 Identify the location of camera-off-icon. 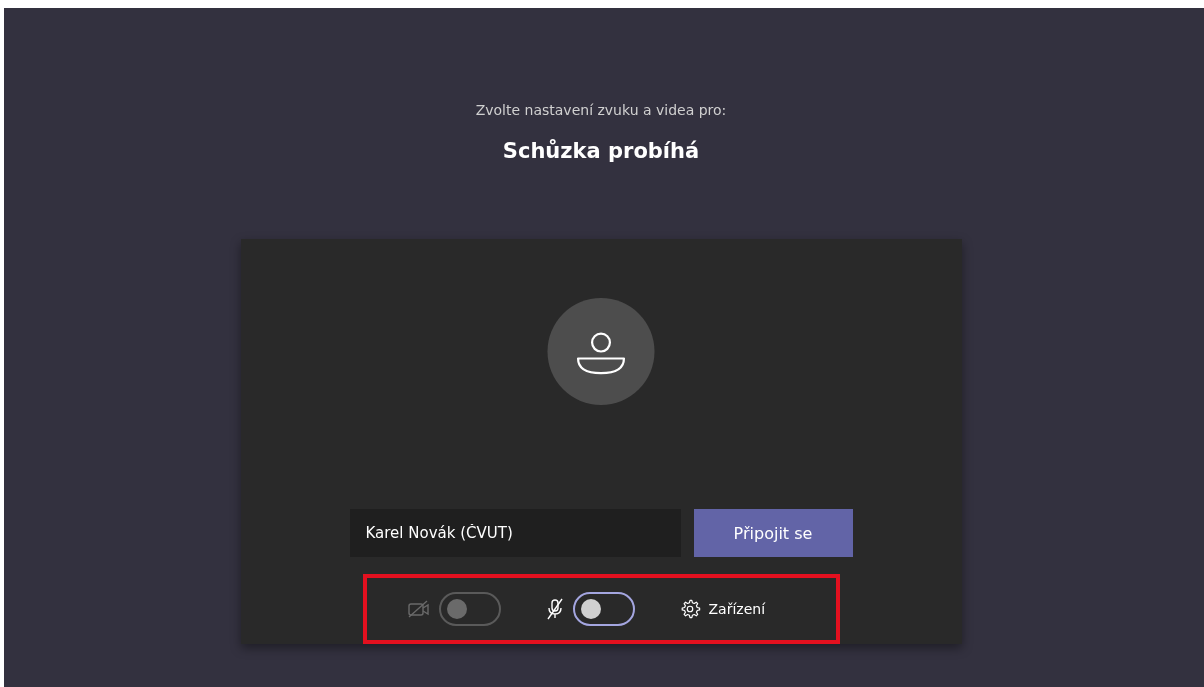
(418, 609).